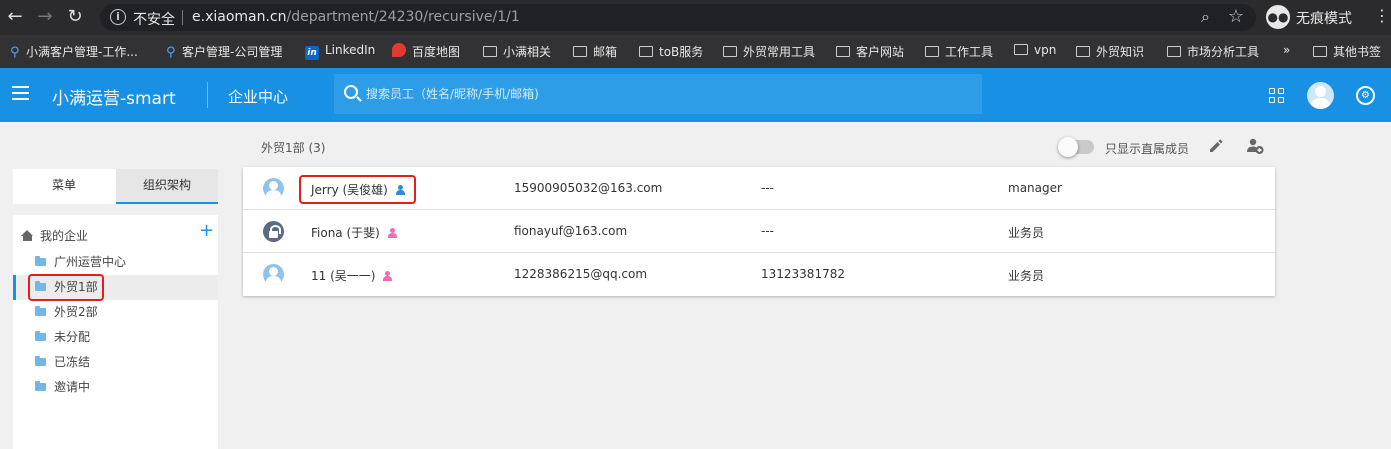  What do you see at coordinates (1286, 52) in the screenshot?
I see `bookmarks-overflow: »` at bounding box center [1286, 52].